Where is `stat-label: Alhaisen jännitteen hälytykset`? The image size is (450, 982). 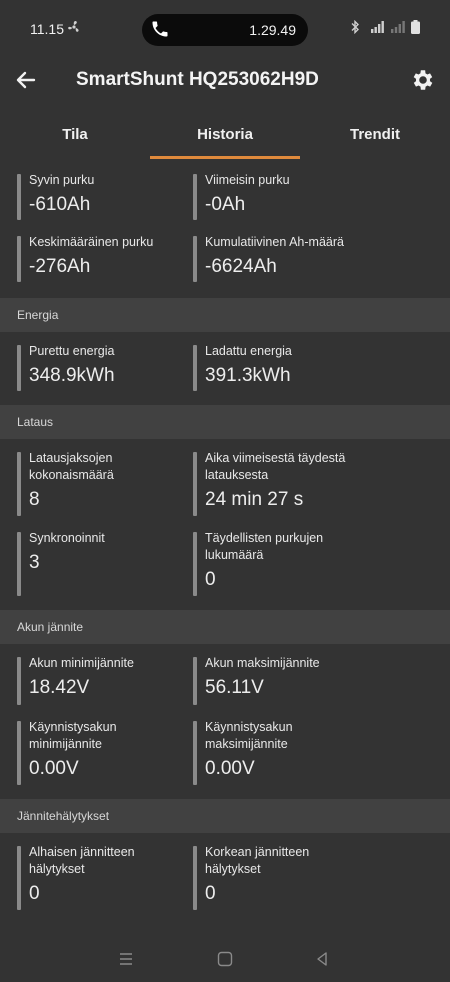 stat-label: Alhaisen jännitteen hälytykset is located at coordinates (82, 860).